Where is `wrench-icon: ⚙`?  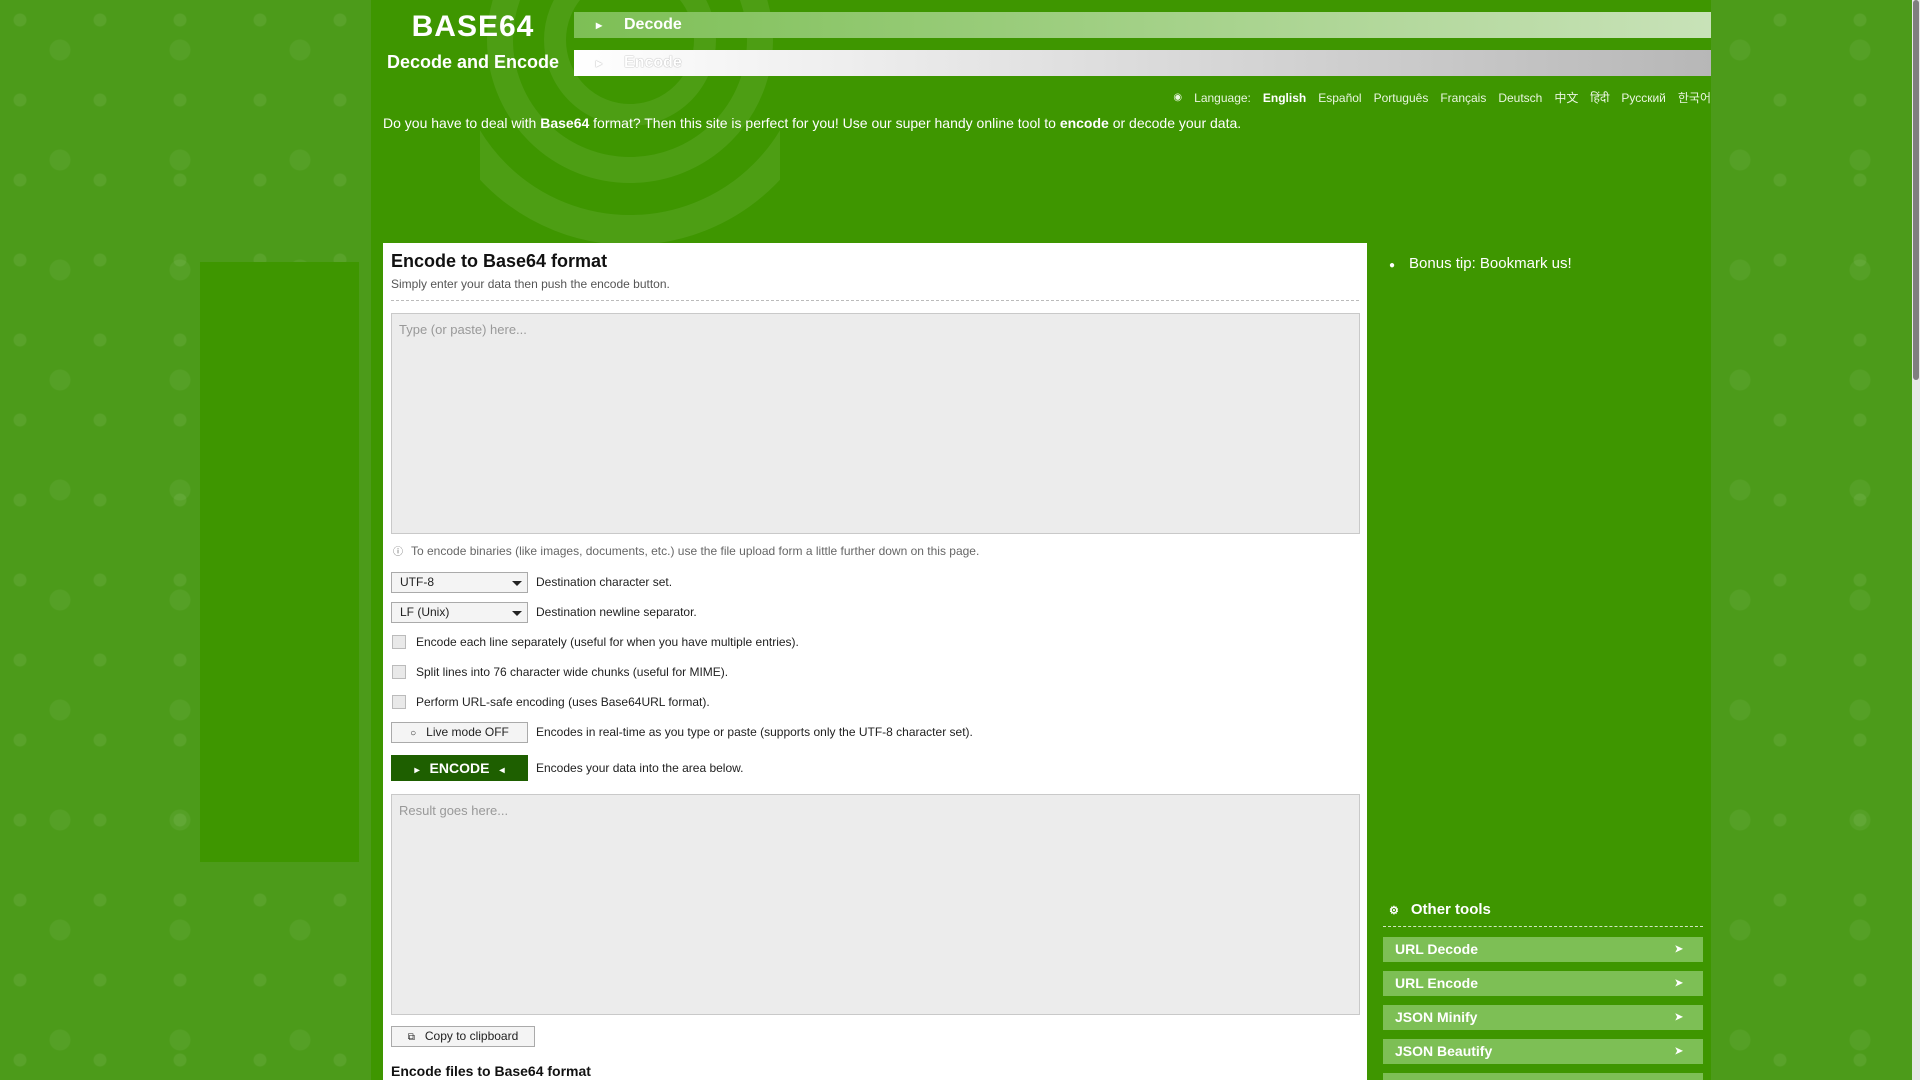
wrench-icon: ⚙ is located at coordinates (1394, 911).